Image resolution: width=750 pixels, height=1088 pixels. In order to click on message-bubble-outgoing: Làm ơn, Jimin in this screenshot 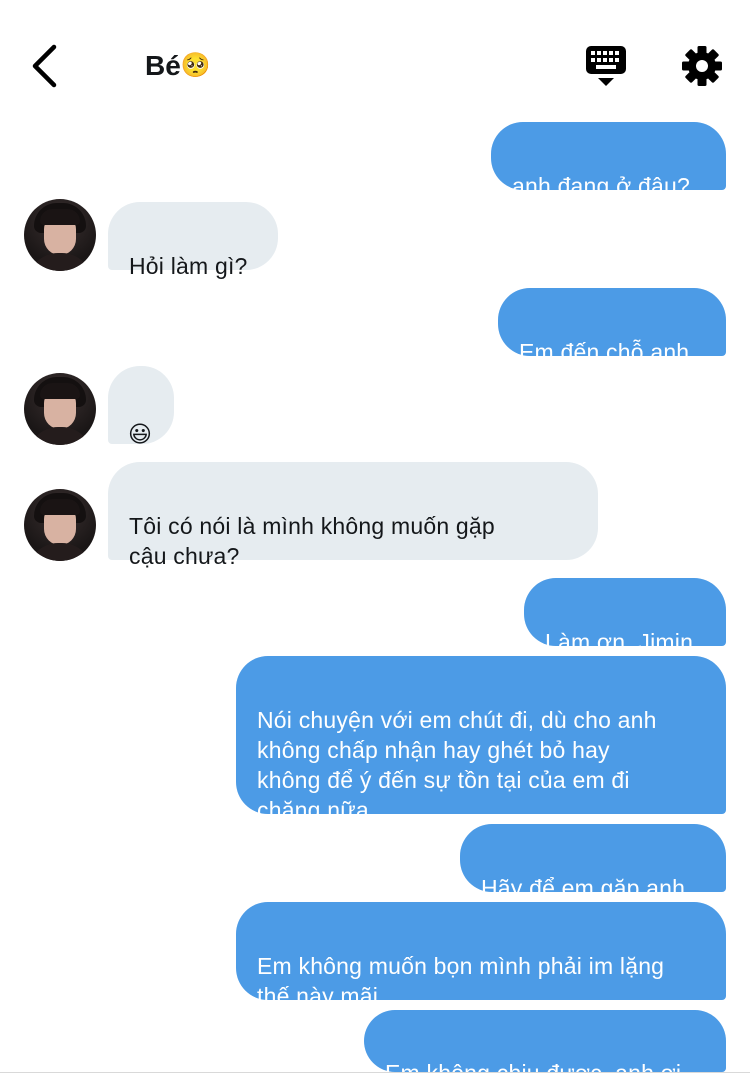, I will do `click(625, 616)`.